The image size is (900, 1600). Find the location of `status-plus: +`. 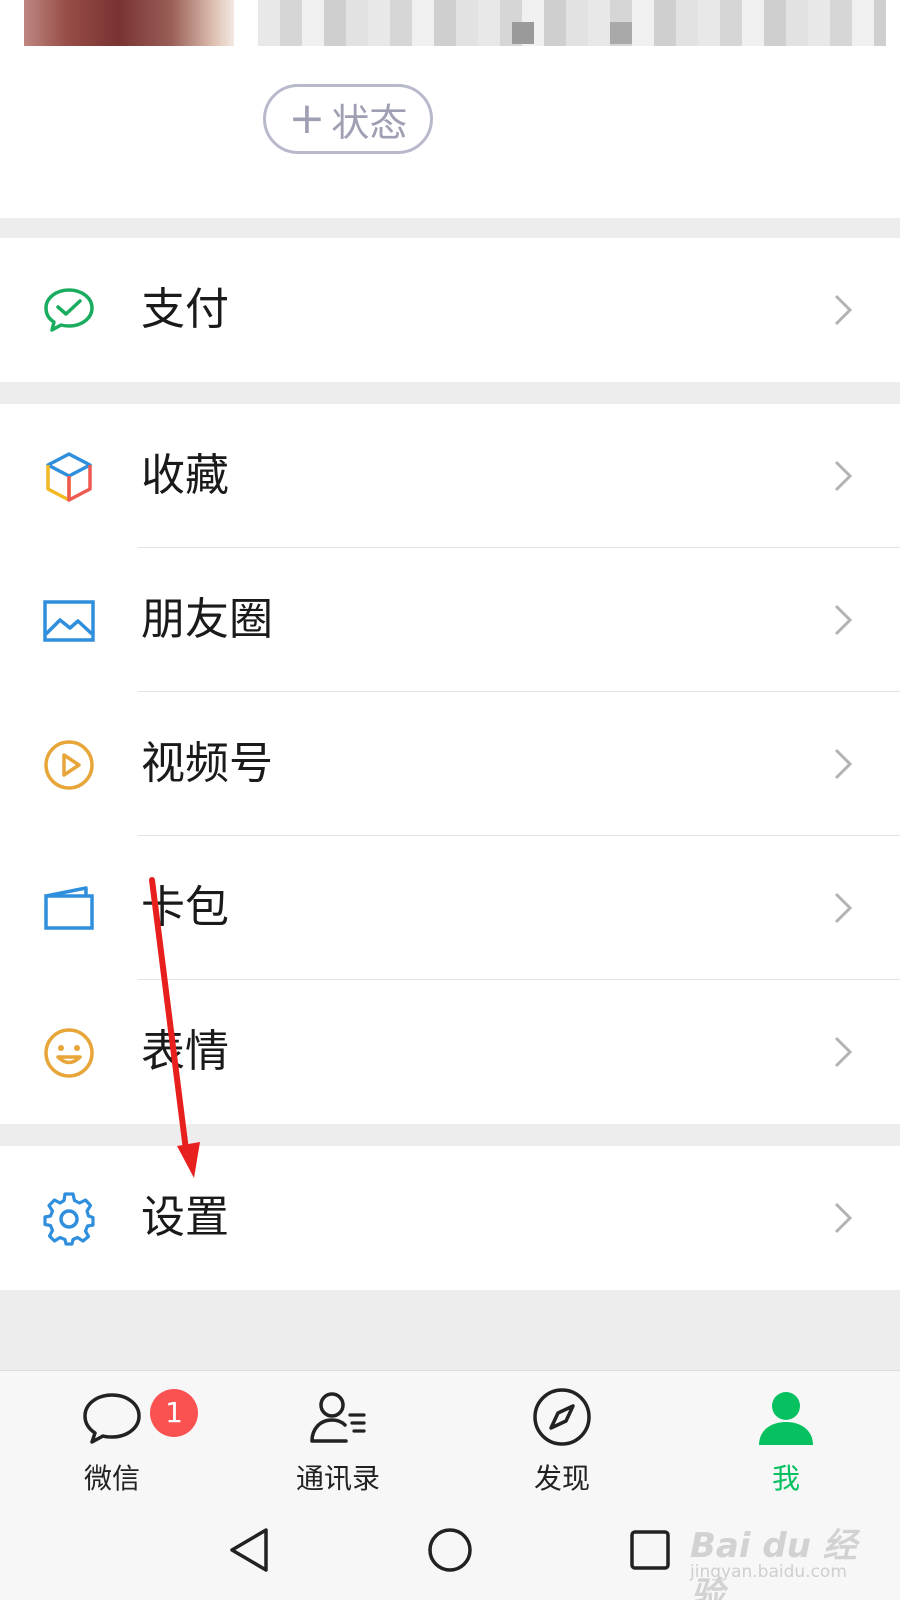

status-plus: + is located at coordinates (307, 118).